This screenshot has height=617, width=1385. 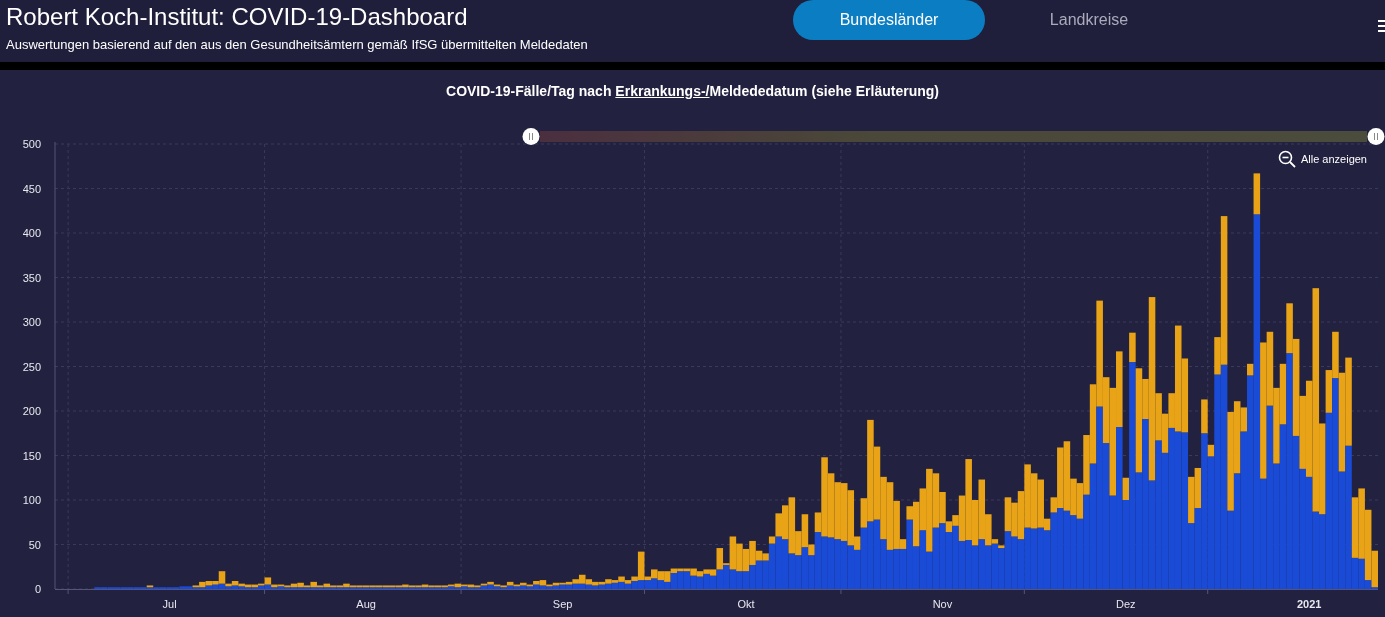 What do you see at coordinates (34, 544) in the screenshot?
I see `y-axis-label: 50` at bounding box center [34, 544].